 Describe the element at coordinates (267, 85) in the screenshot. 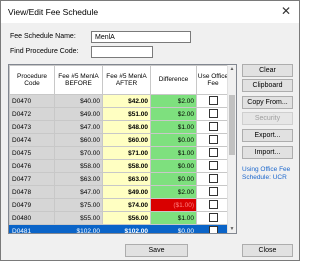

I see `clipboard-button: Clipboard` at that location.